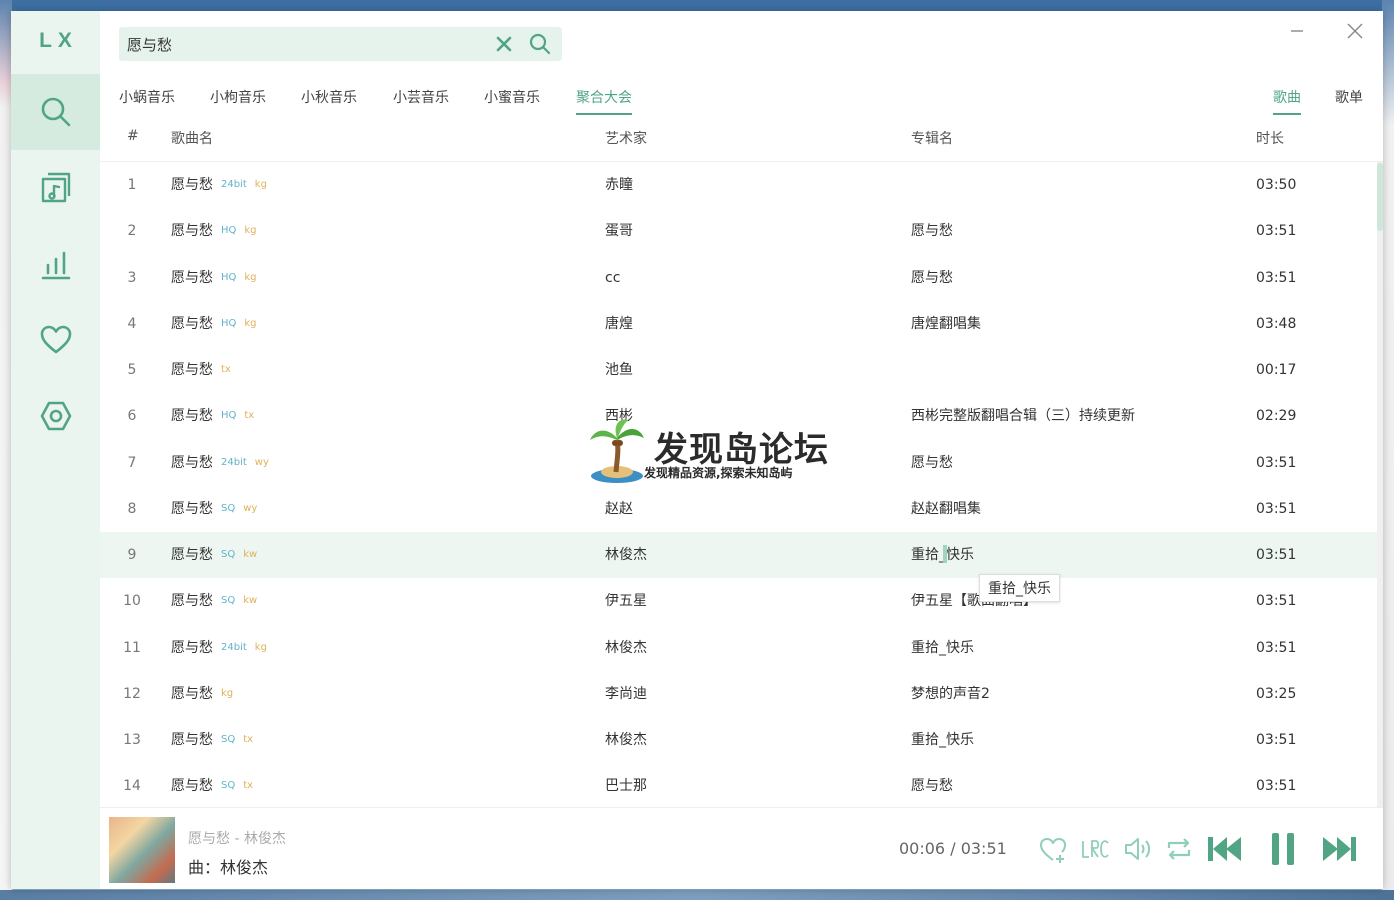  Describe the element at coordinates (132, 370) in the screenshot. I see `row-number: 5` at that location.